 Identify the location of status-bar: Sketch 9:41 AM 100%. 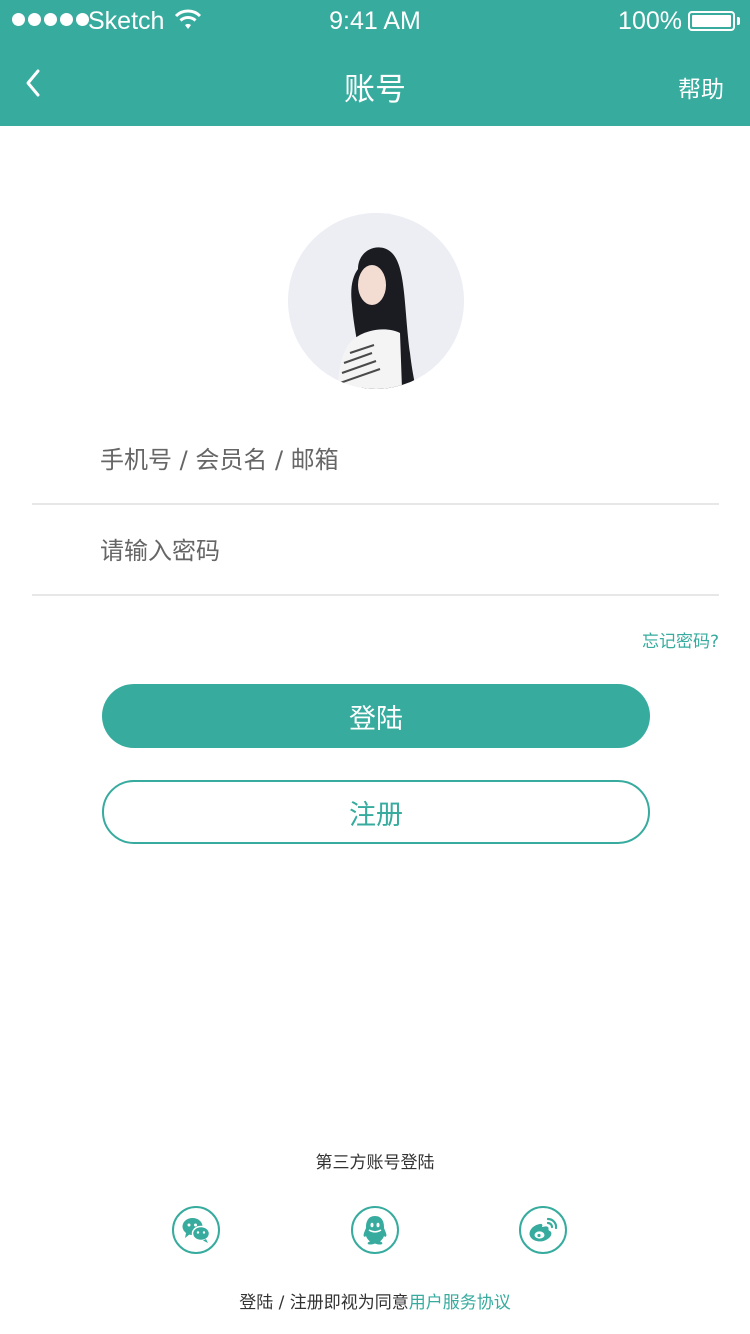
(375, 22).